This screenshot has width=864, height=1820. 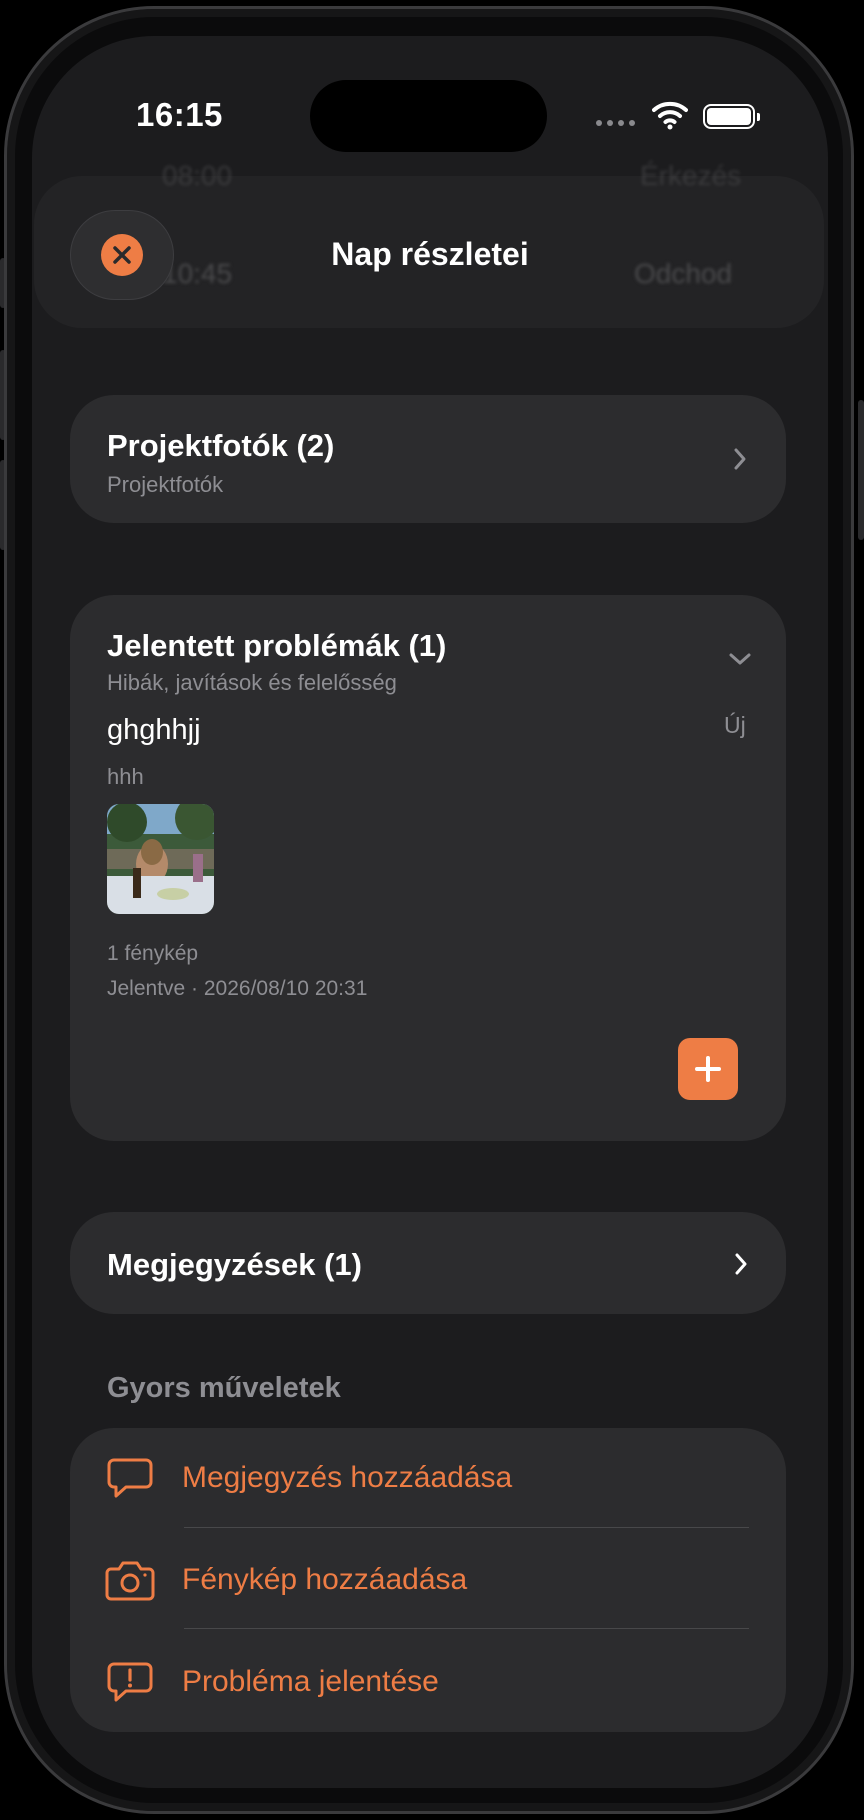 I want to click on issue-photo-thumbnail, so click(x=160, y=859).